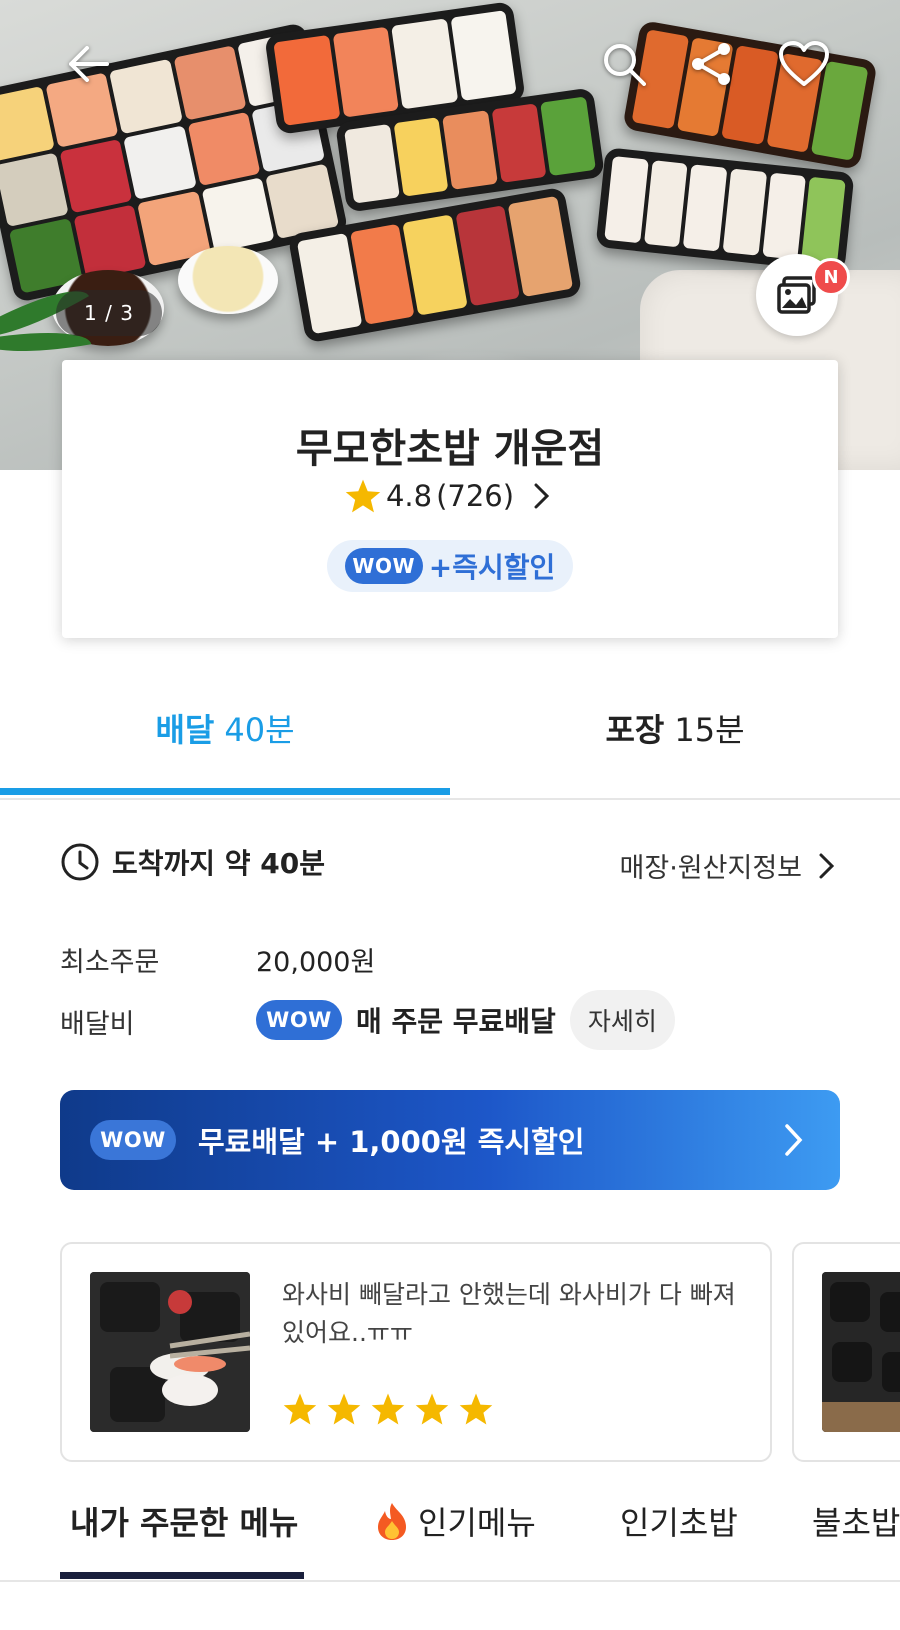 The image size is (900, 1630). I want to click on delivery-fee-value: WOW 매 주문 무료배달 자세히, so click(465, 1020).